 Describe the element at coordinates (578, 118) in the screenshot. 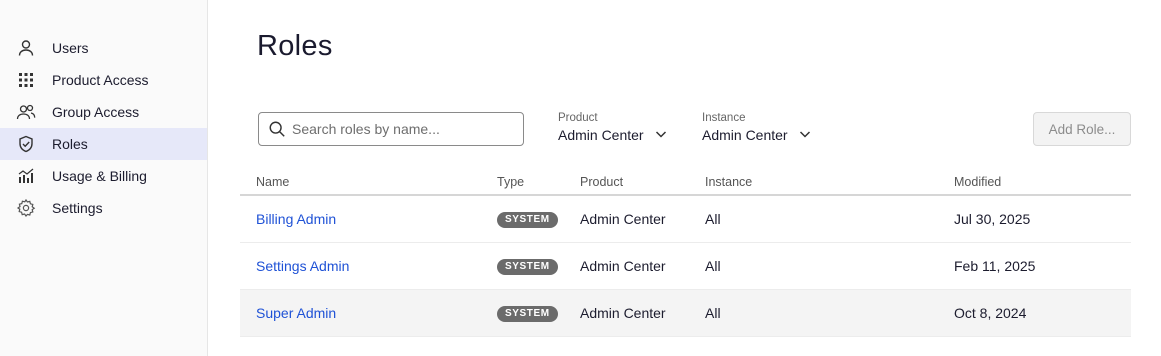

I see `product-filter-label: Product` at that location.